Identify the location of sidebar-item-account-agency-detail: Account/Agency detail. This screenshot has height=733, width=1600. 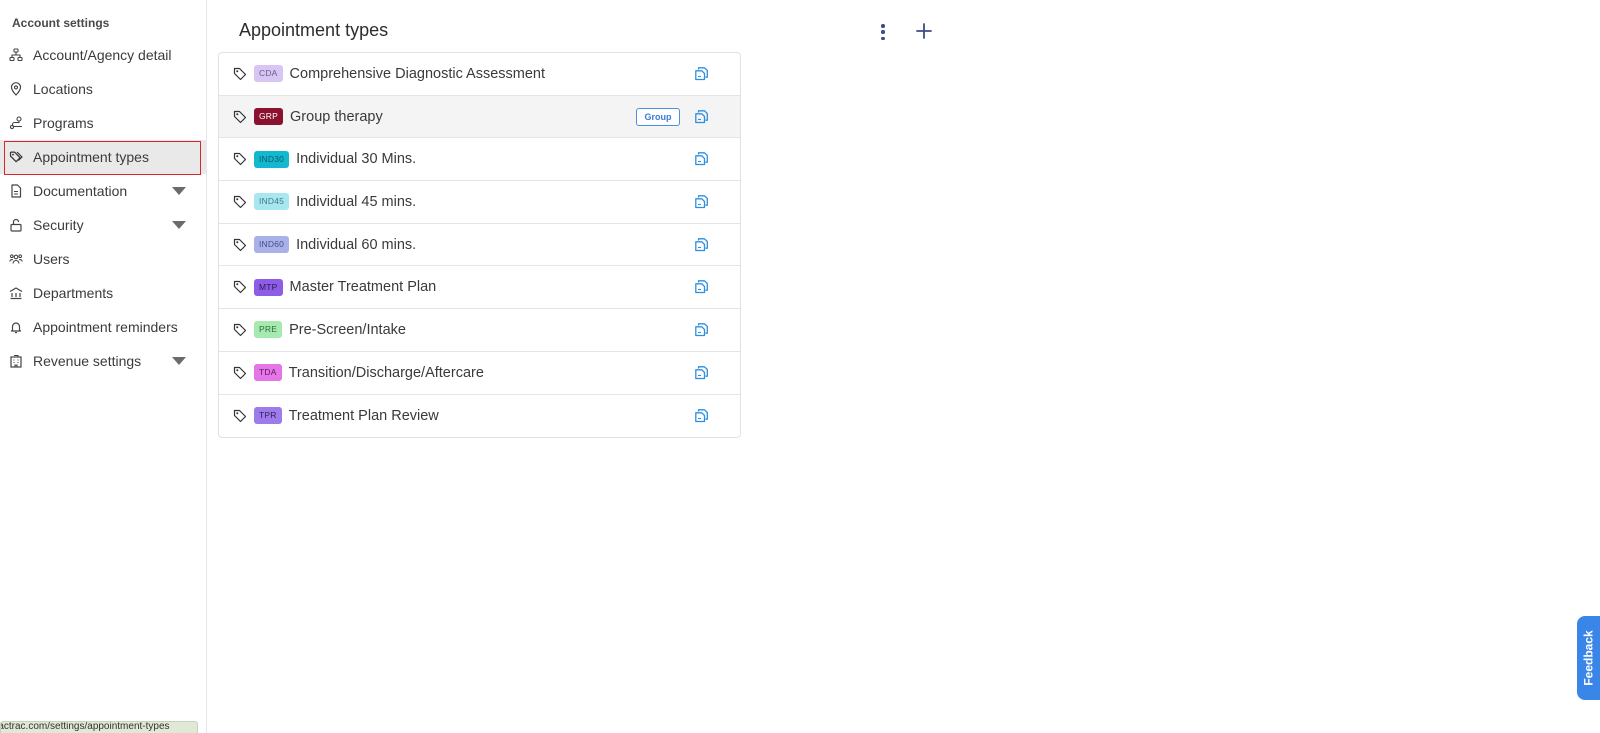
(103, 55).